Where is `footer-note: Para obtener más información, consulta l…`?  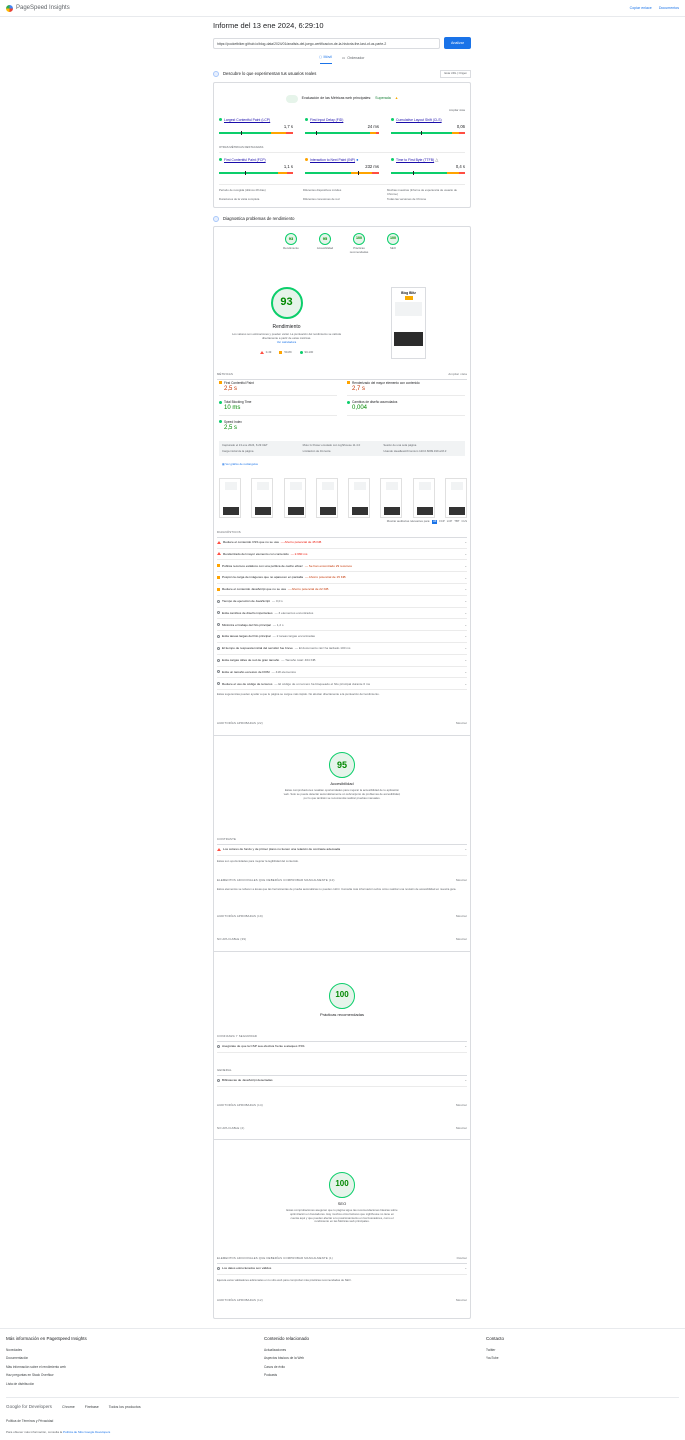
footer-note: Para obtener más información, consulta l… is located at coordinates (58, 1432).